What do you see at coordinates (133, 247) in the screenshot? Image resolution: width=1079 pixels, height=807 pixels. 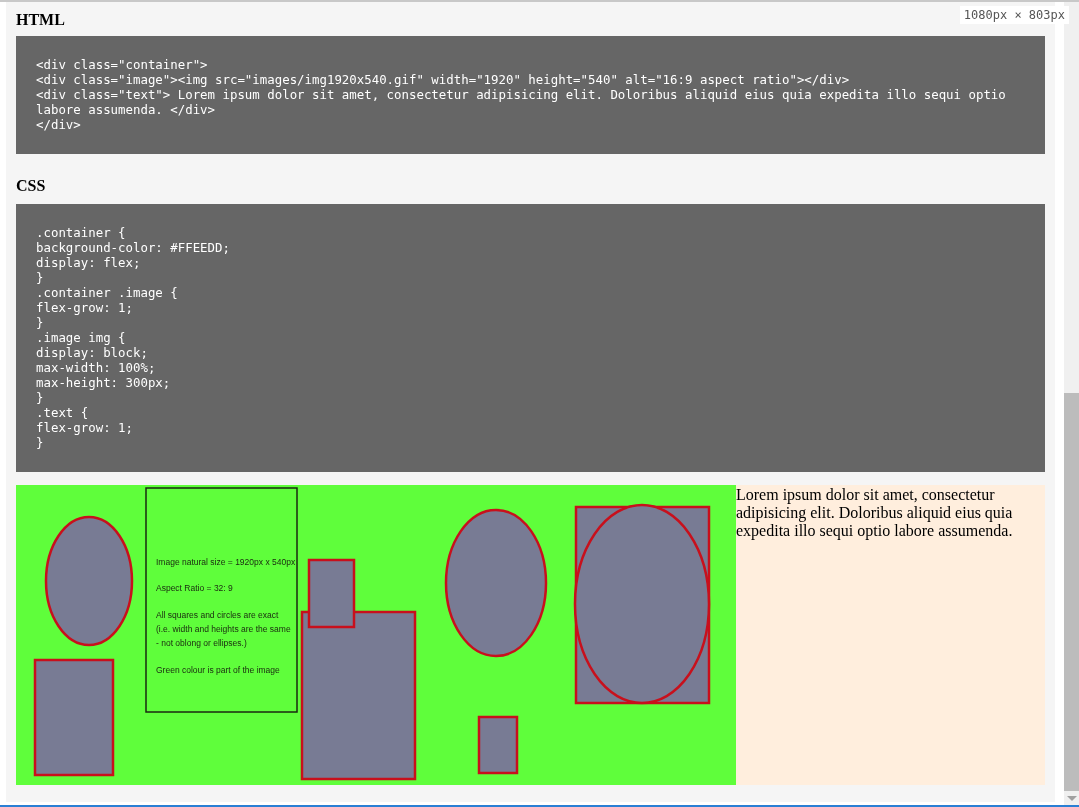 I see `code-line: background-color: #FFEEDD;` at bounding box center [133, 247].